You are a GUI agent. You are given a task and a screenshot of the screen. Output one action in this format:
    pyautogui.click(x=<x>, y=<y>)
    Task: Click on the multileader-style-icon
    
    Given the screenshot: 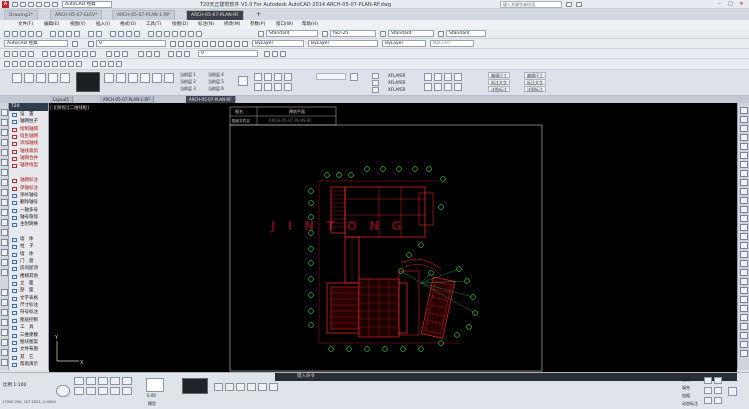 What is the action you would take?
    pyautogui.click(x=441, y=34)
    